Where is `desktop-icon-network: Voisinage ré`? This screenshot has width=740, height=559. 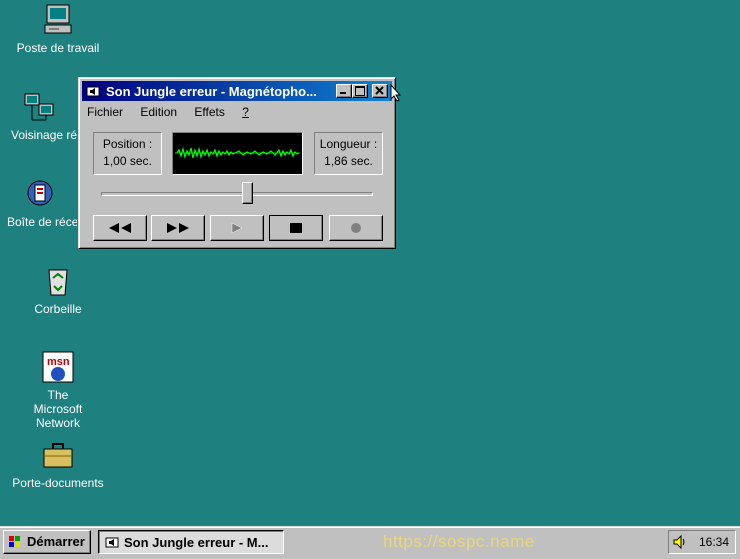
desktop-icon-network: Voisinage ré is located at coordinates (40, 116).